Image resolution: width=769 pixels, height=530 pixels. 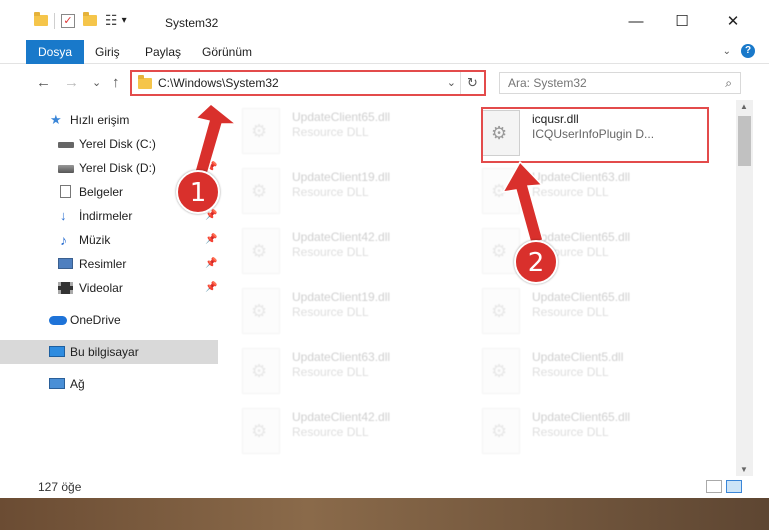 I want to click on address-path: C:\Windows\System32, so click(x=218, y=83).